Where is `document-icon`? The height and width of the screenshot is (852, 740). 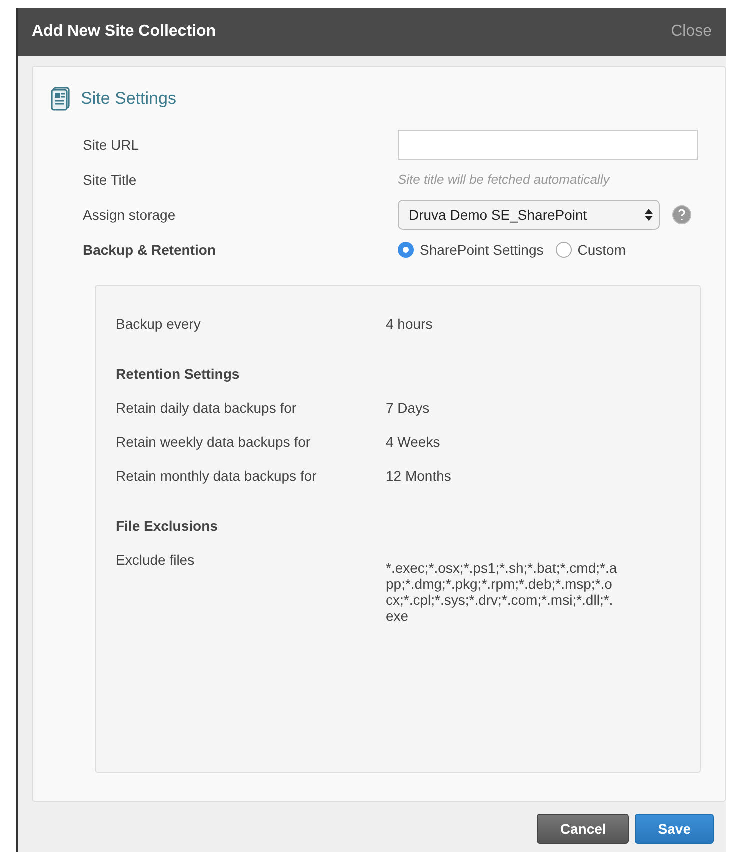
document-icon is located at coordinates (61, 99).